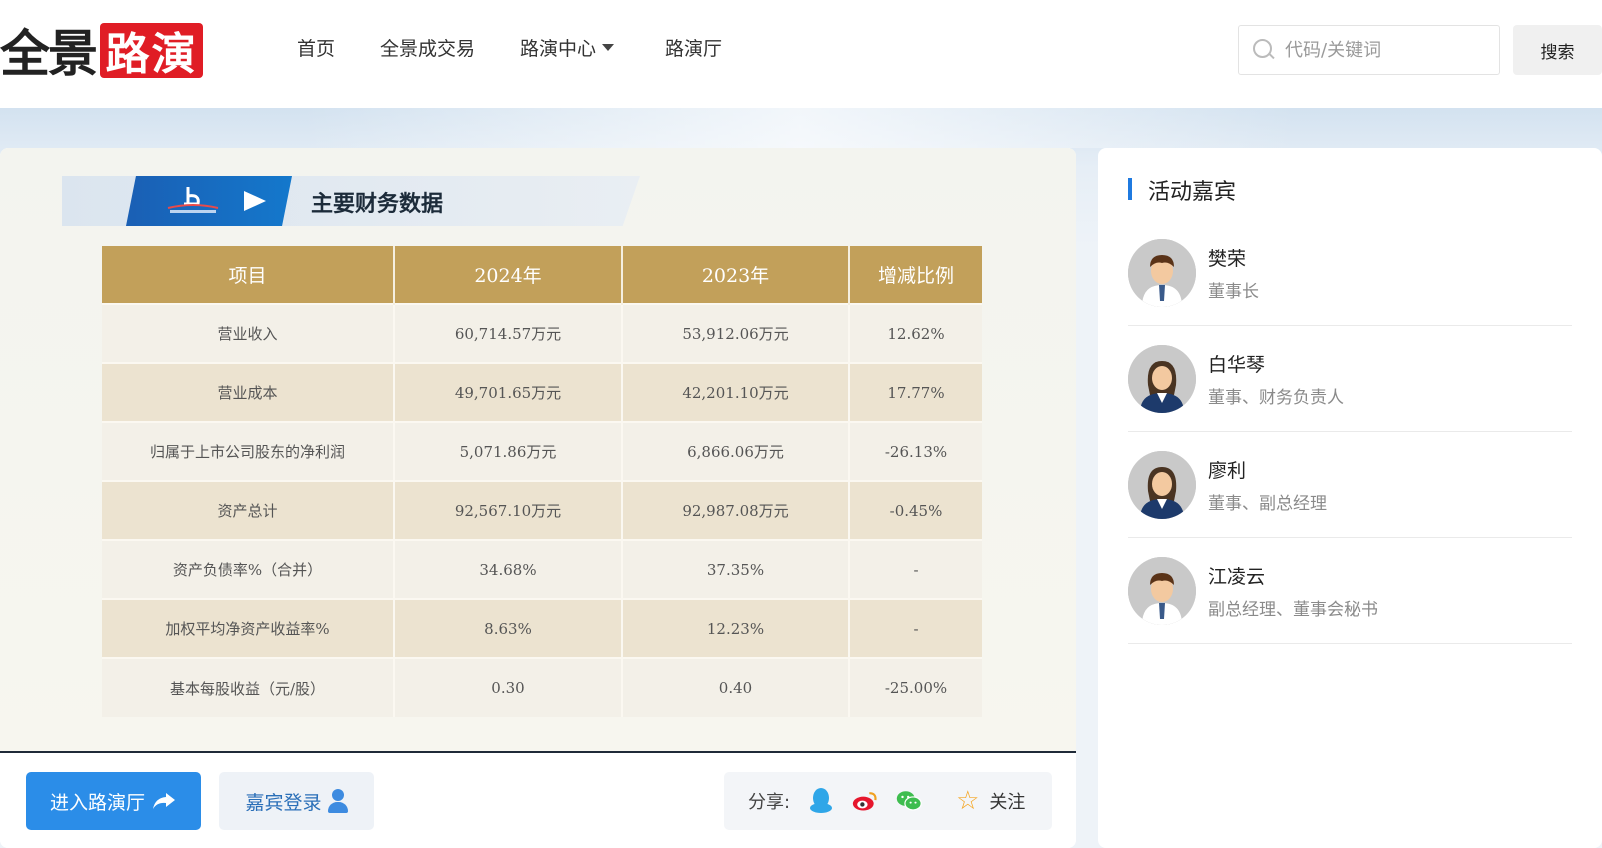 The image size is (1602, 848). Describe the element at coordinates (151, 51) in the screenshot. I see `logo-text-luyan: 路演` at that location.